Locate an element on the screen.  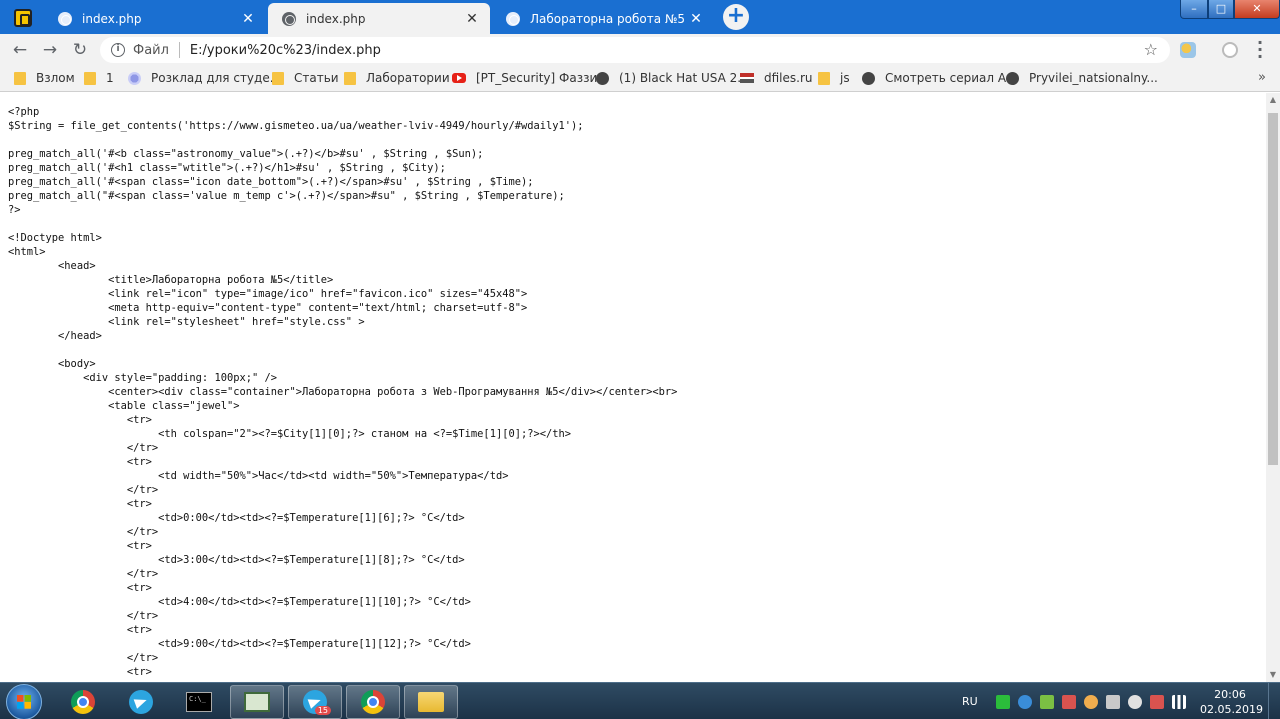
bookmark-item: Статьи is located at coordinates (305, 78).